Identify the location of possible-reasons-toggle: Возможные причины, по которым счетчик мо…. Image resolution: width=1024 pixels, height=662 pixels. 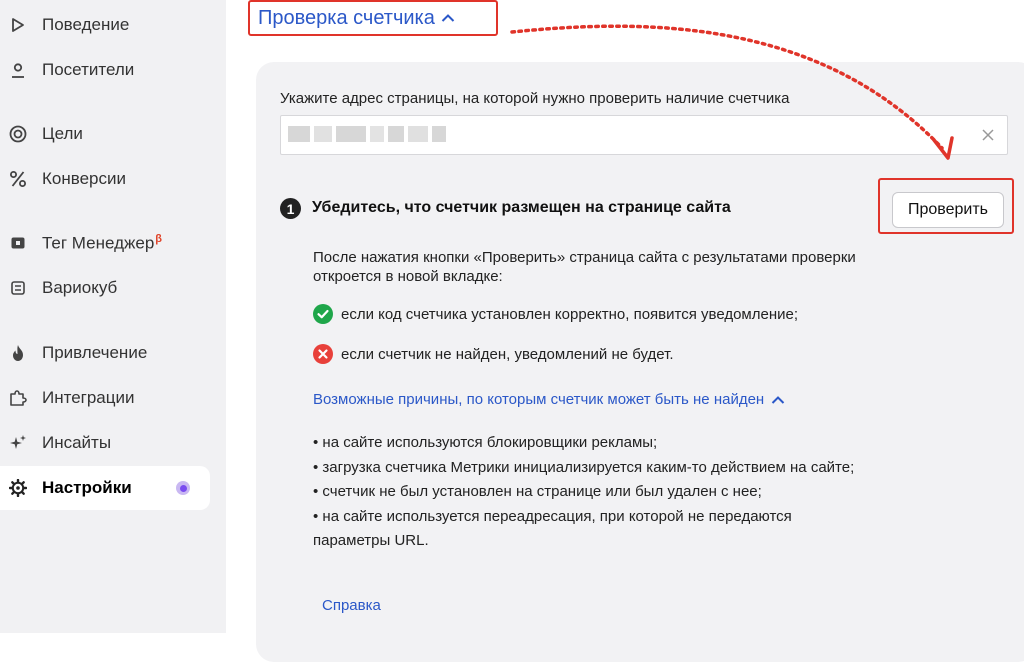
(549, 399).